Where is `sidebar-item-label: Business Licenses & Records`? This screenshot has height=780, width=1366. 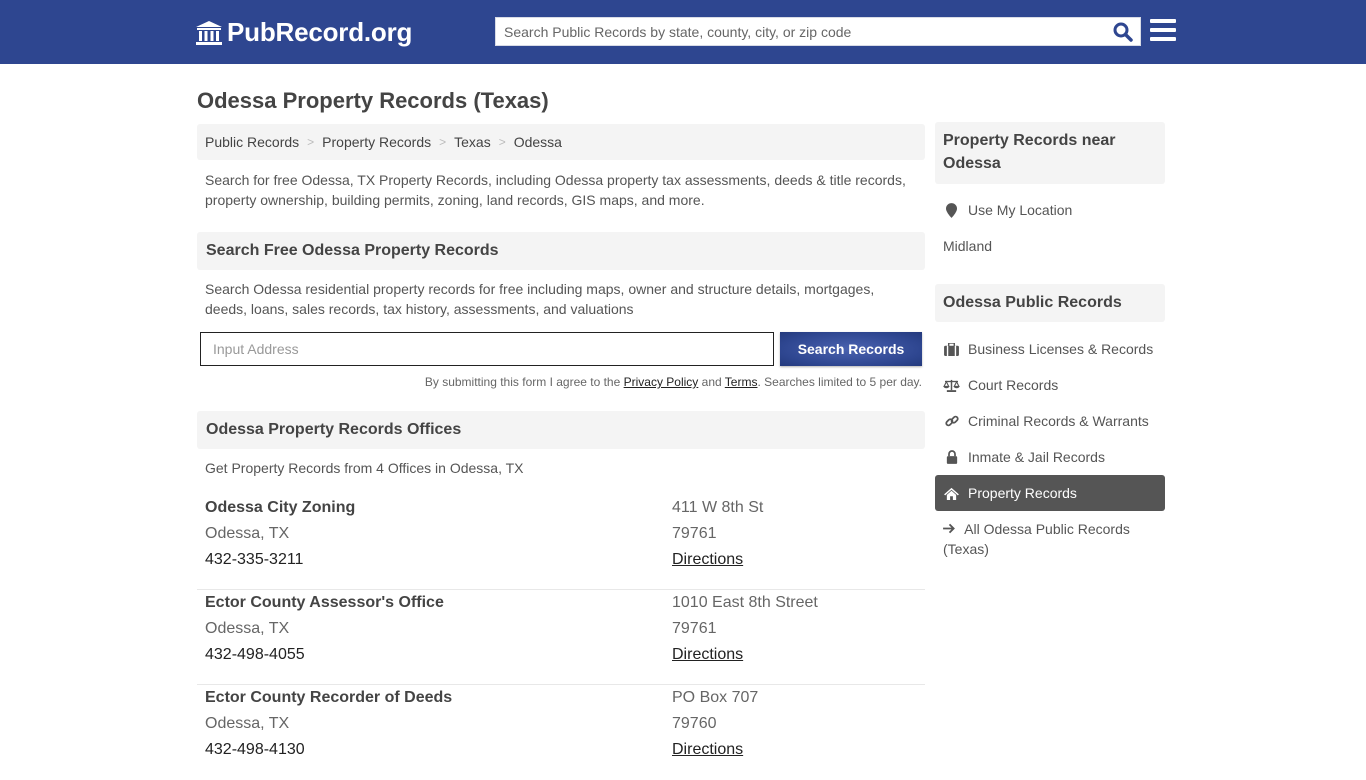 sidebar-item-label: Business Licenses & Records is located at coordinates (1061, 349).